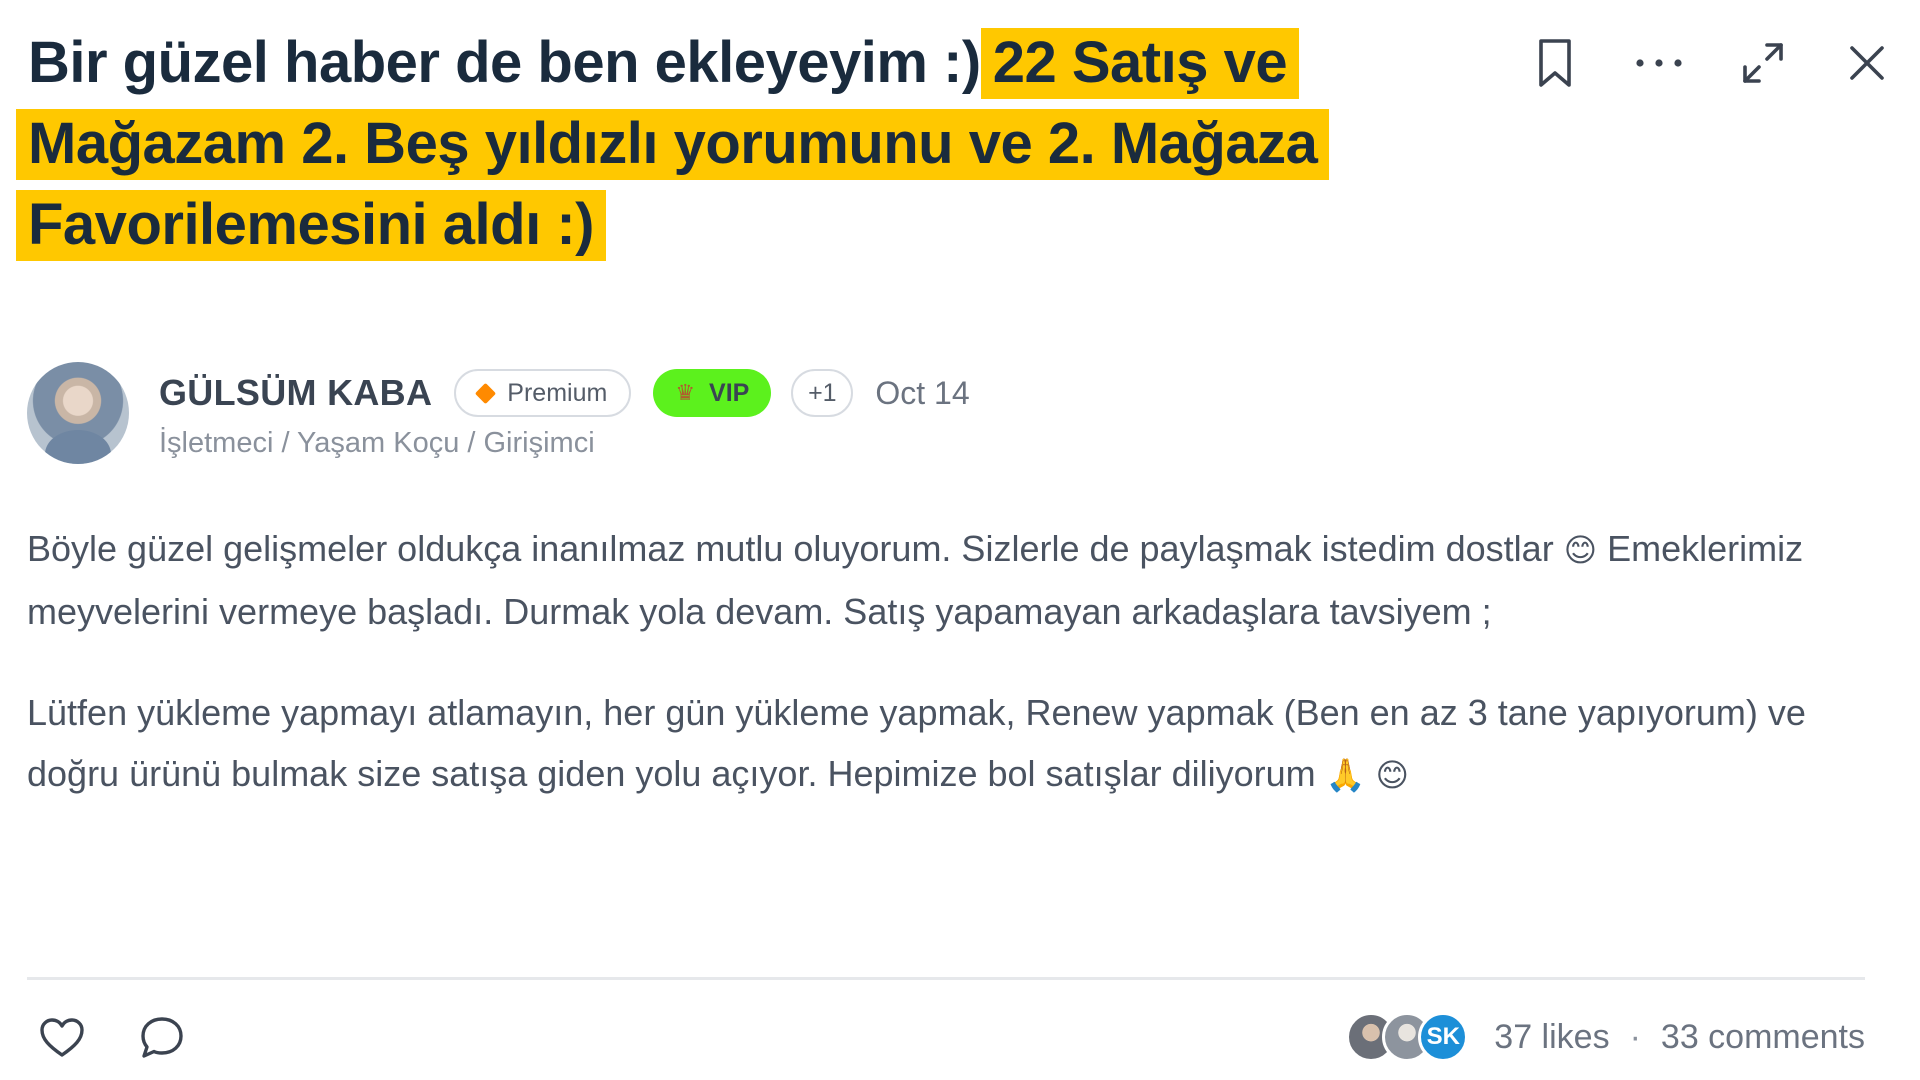 Image resolution: width=1920 pixels, height=1080 pixels. I want to click on author-top-line: GÜLSÜM KABA Premium ♛ VIP +1 Oct 14, so click(564, 393).